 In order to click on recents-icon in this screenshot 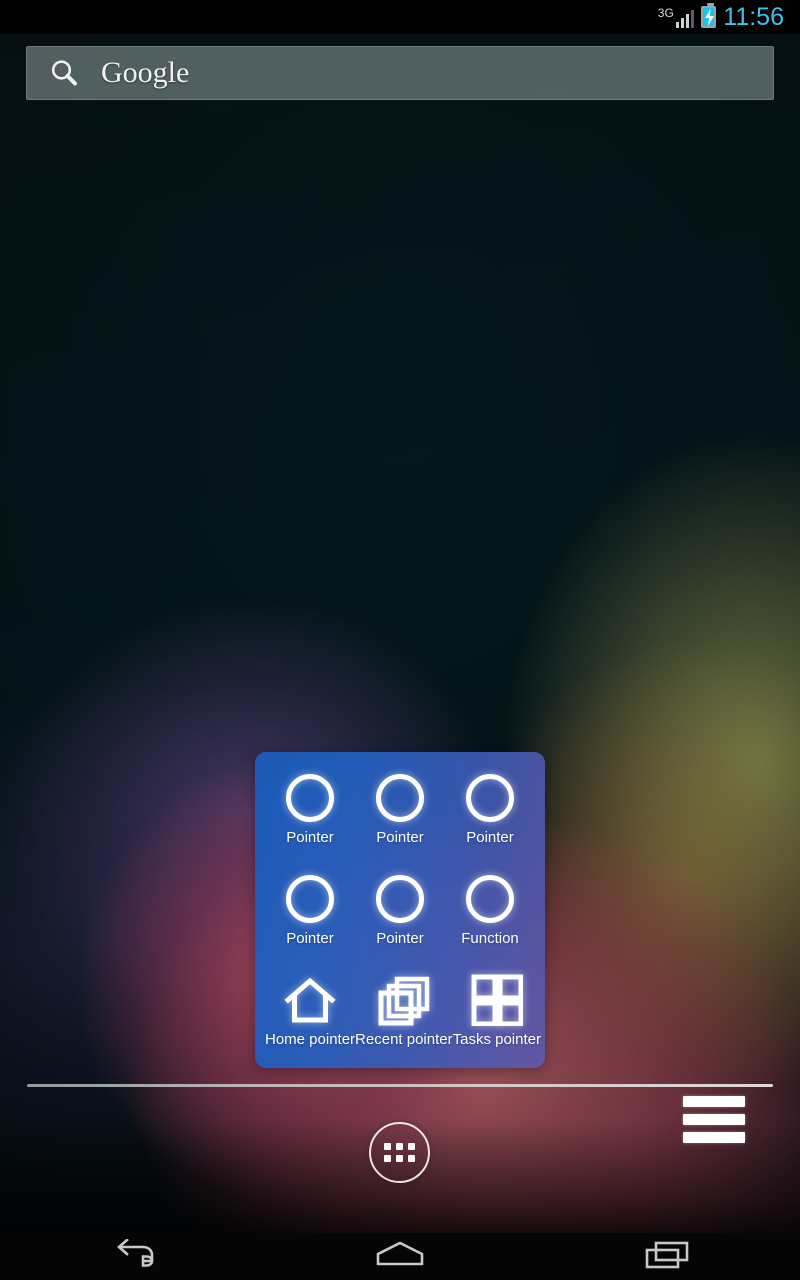, I will do `click(667, 1256)`.